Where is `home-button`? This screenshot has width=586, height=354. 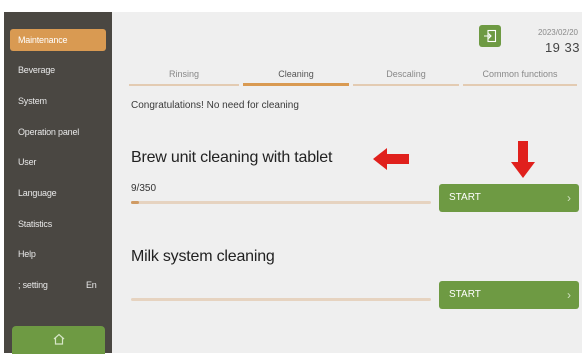 home-button is located at coordinates (58, 340).